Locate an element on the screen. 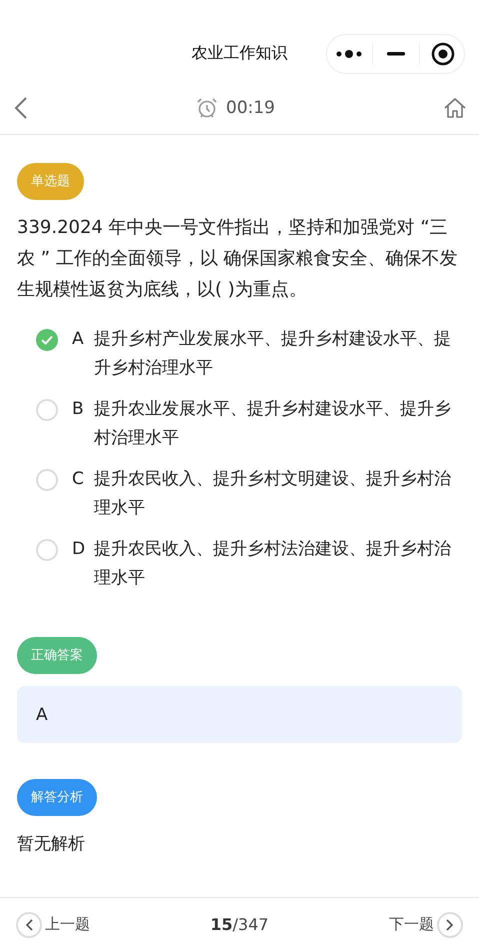 This screenshot has height=951, width=479. analysis-text: 暂无解析 is located at coordinates (51, 844).